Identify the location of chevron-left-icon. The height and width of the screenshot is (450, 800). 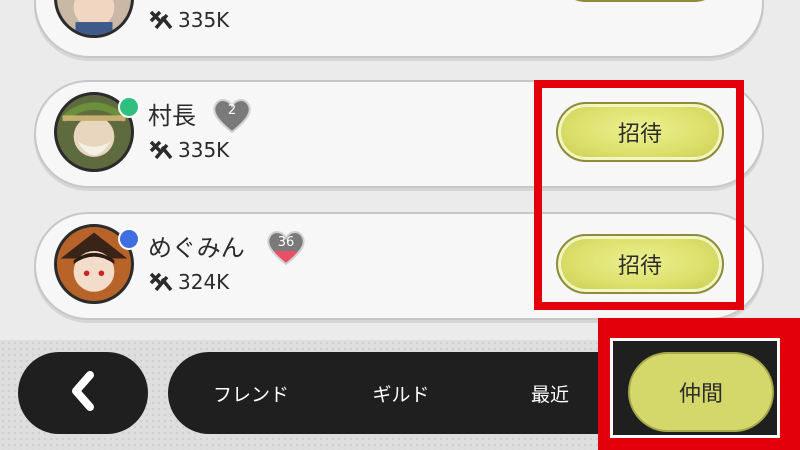
(83, 393).